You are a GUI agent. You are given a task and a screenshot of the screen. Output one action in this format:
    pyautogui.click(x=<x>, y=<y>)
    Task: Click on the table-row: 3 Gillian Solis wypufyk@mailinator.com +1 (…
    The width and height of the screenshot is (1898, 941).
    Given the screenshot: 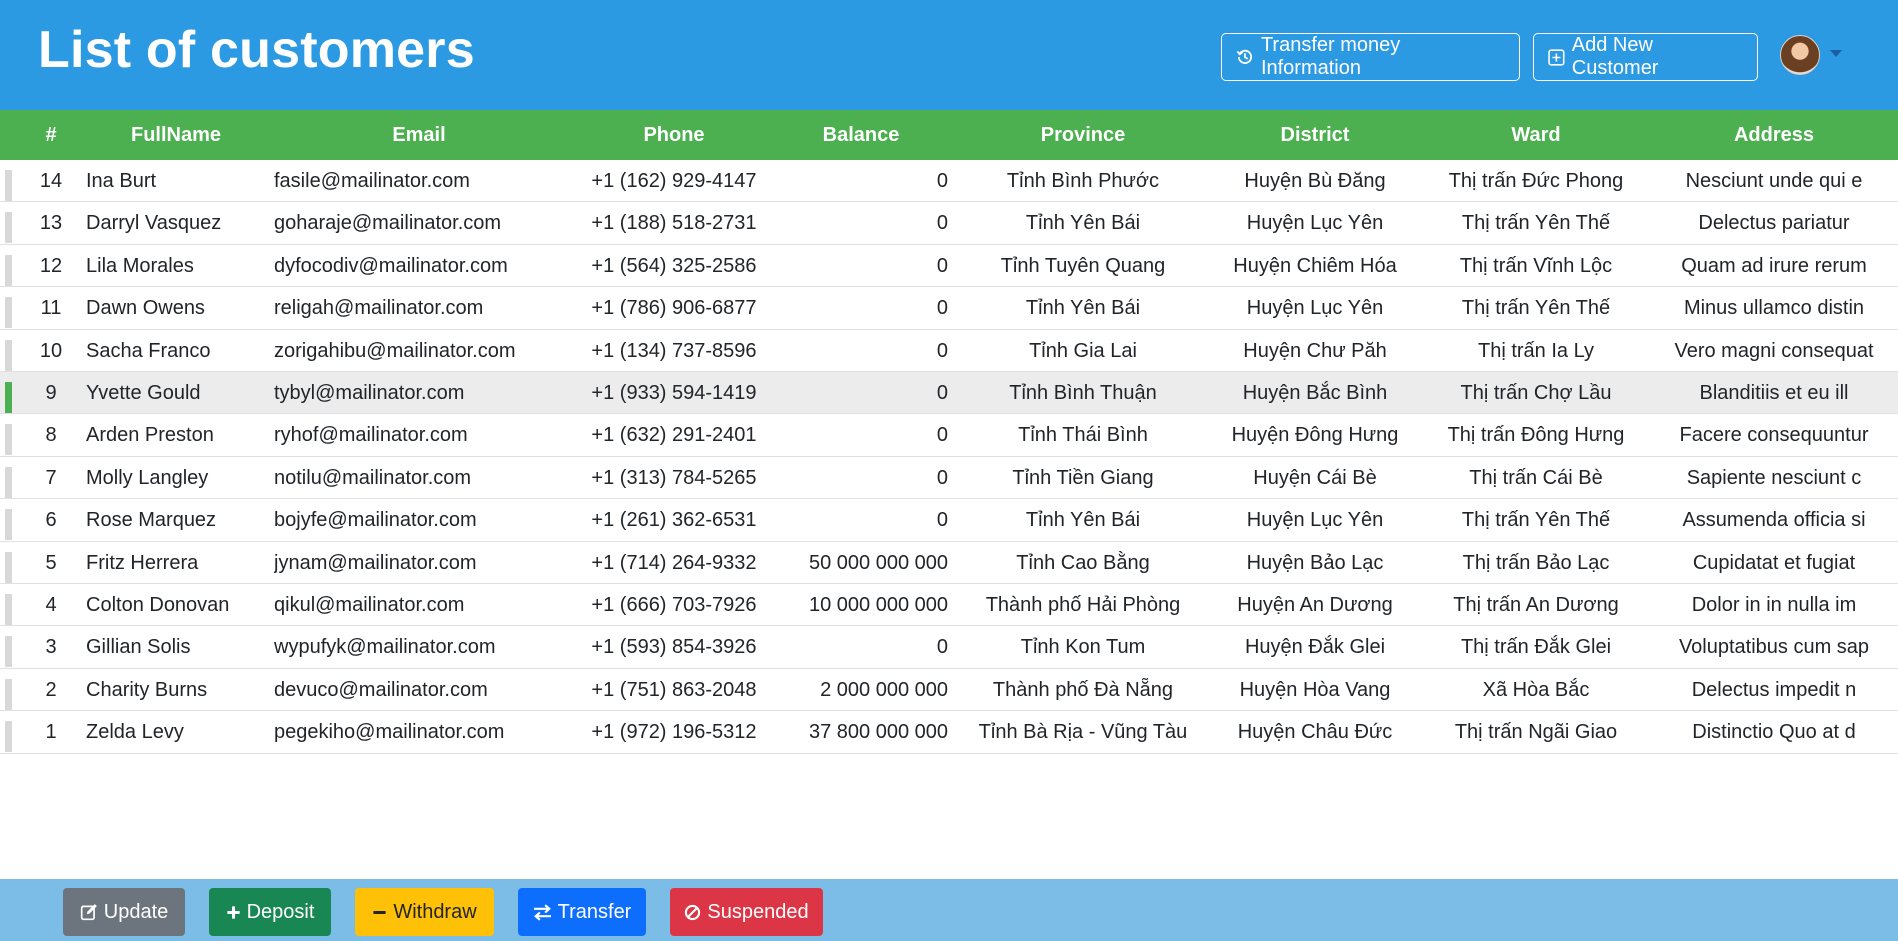 What is the action you would take?
    pyautogui.click(x=949, y=647)
    